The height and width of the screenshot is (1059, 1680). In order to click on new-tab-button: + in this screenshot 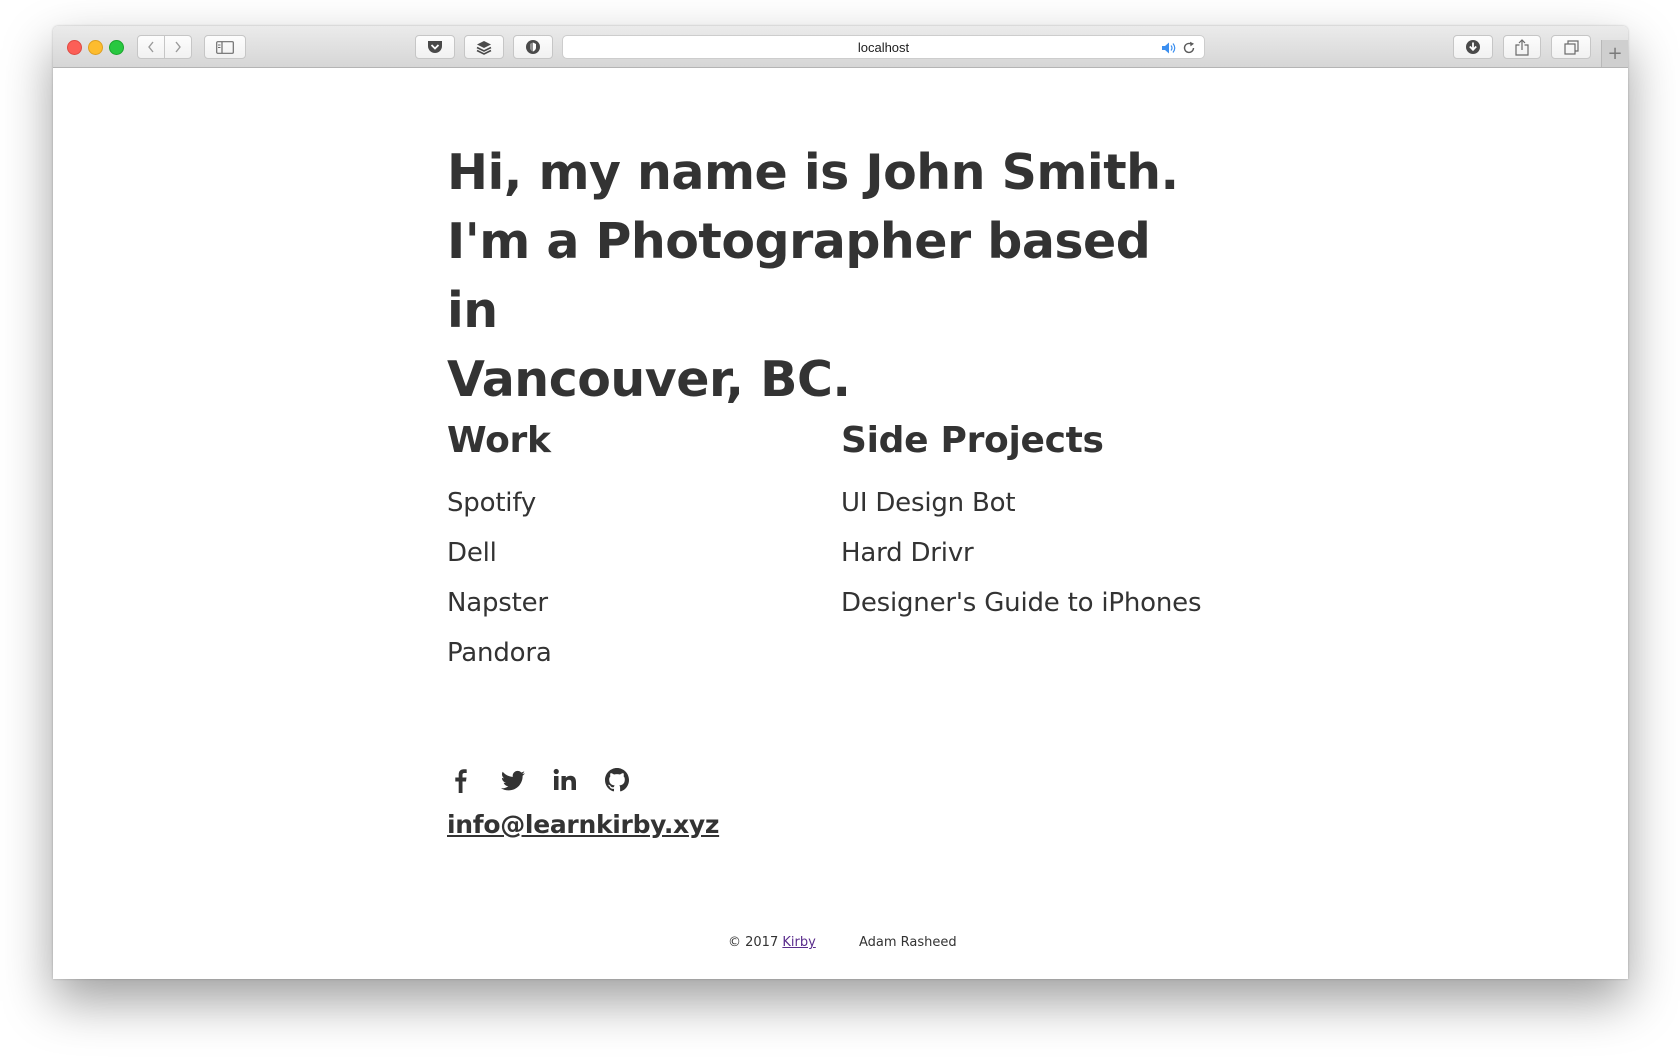, I will do `click(1614, 53)`.